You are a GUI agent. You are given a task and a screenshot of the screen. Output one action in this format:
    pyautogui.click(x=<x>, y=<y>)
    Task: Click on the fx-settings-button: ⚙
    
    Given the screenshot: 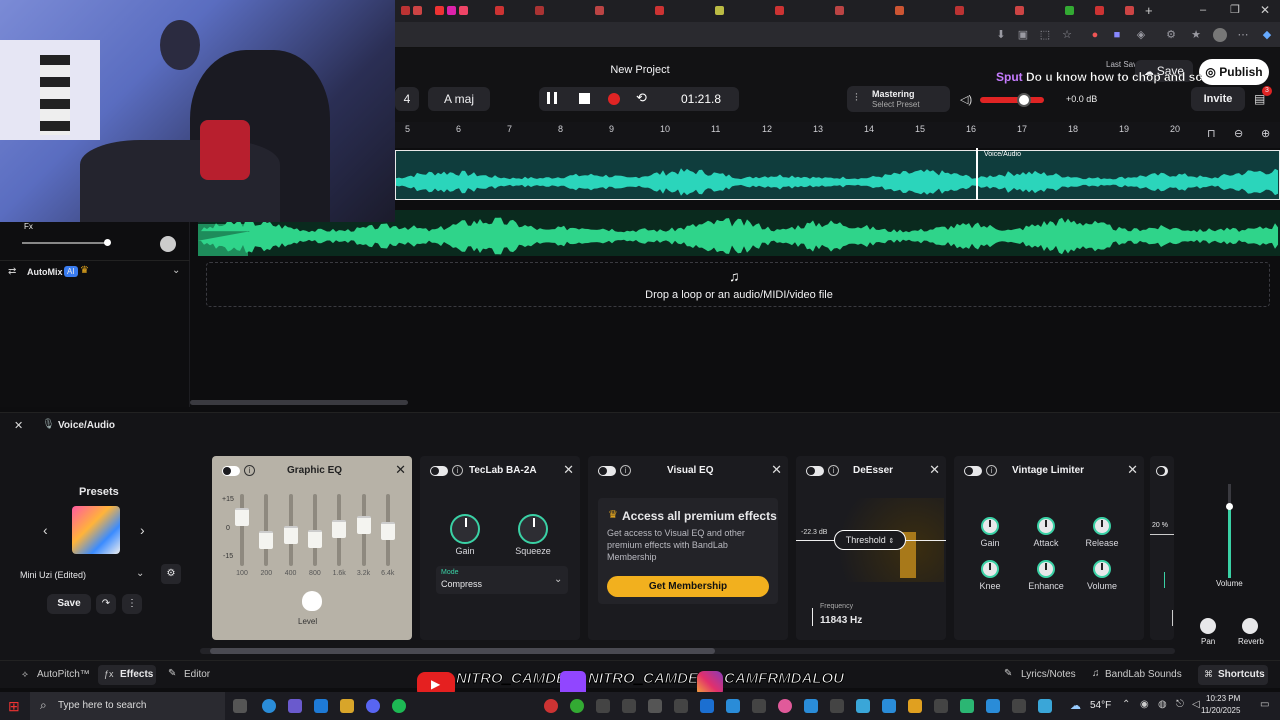 What is the action you would take?
    pyautogui.click(x=171, y=574)
    